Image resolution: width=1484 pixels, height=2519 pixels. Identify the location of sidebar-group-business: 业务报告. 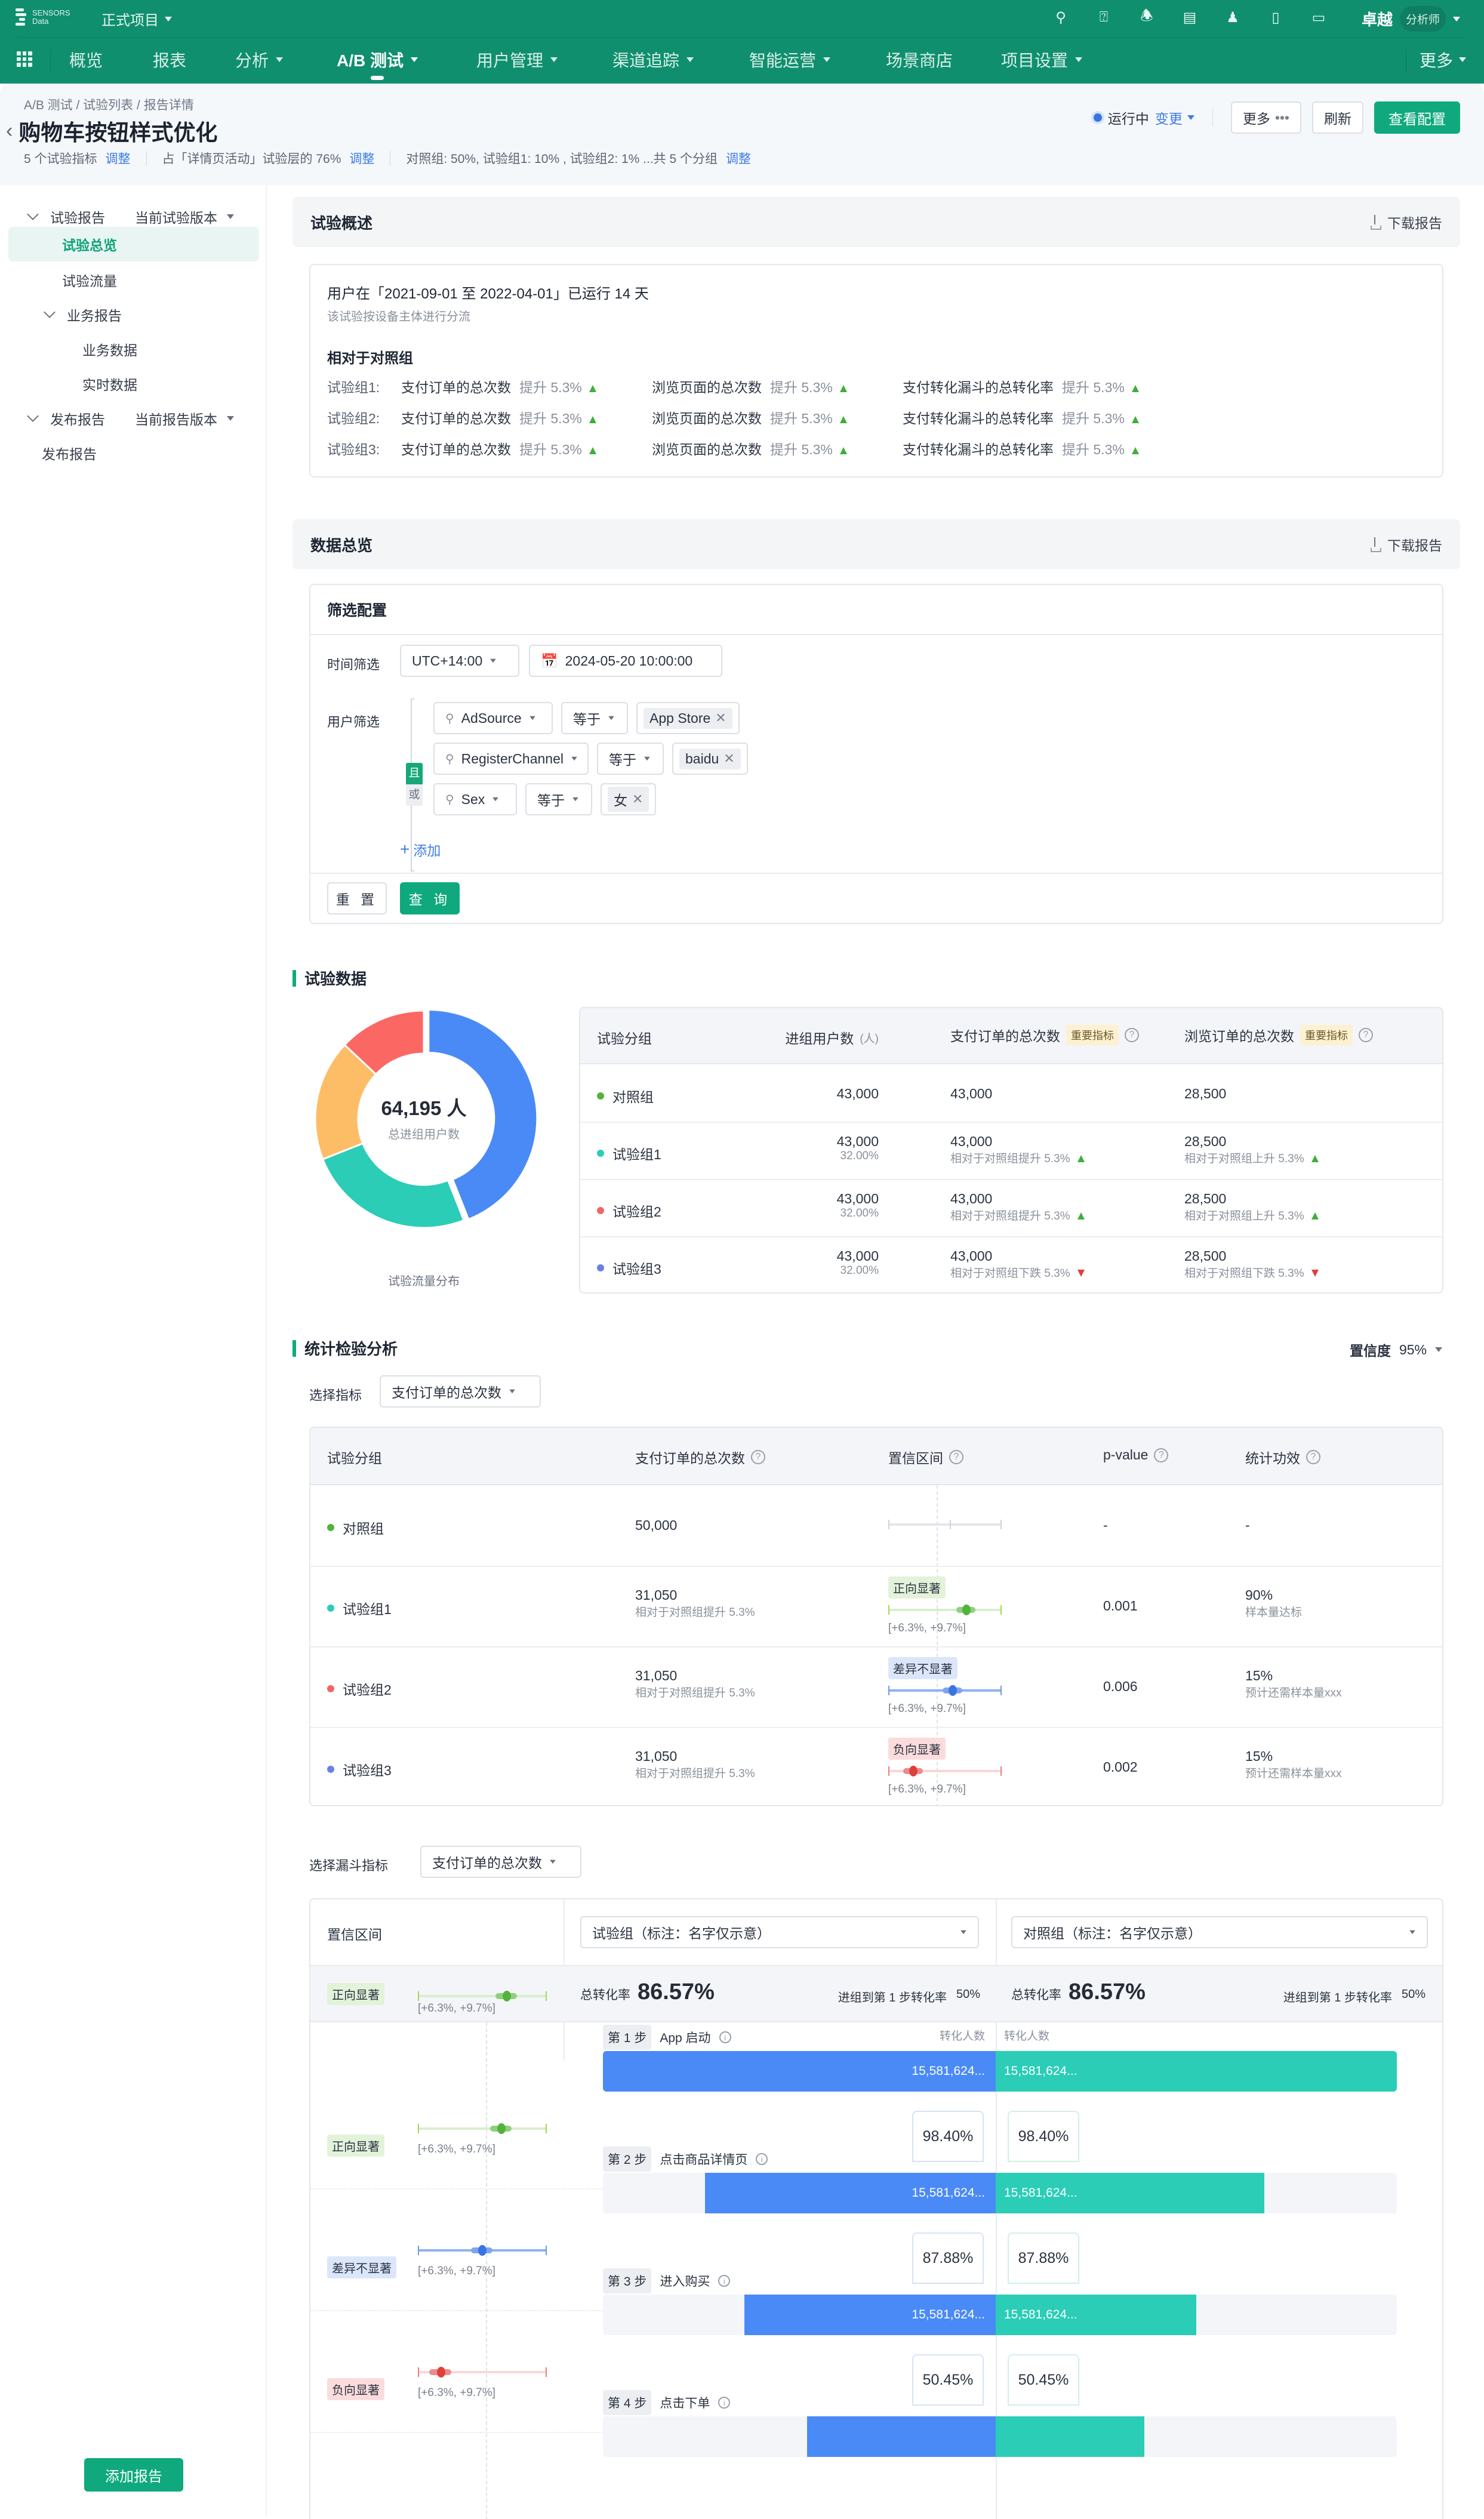
(133, 314).